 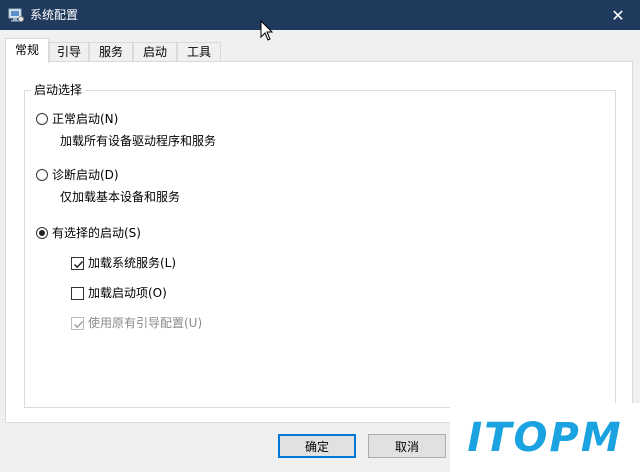 What do you see at coordinates (132, 263) in the screenshot?
I see `checkbox-label: 加载系统服务(L)` at bounding box center [132, 263].